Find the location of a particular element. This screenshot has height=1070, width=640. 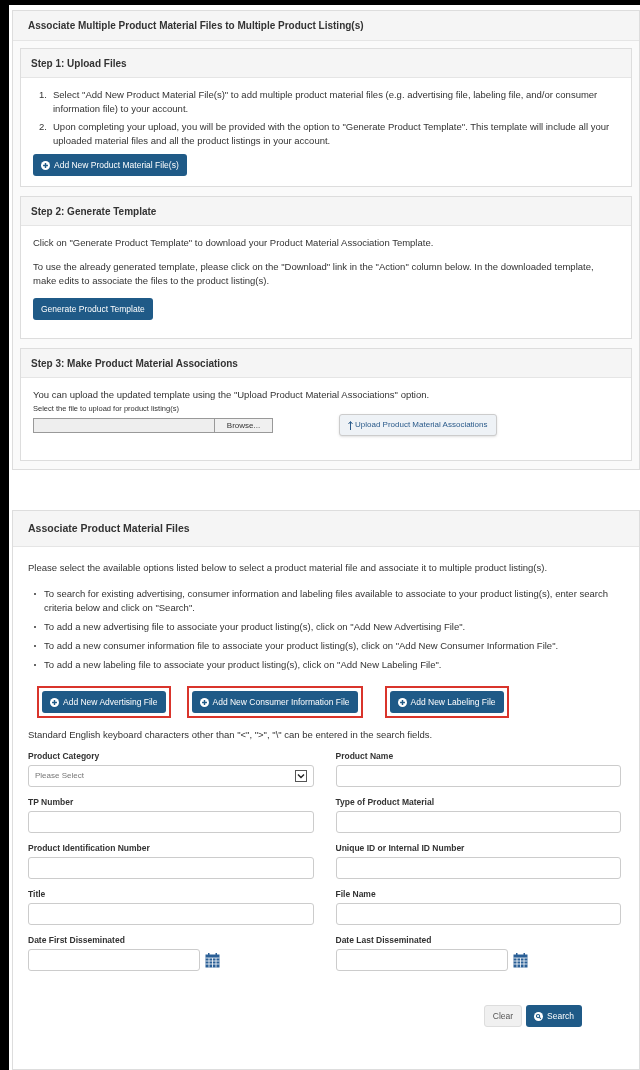

add-files-button: Add New Product Material File(s) is located at coordinates (110, 165).